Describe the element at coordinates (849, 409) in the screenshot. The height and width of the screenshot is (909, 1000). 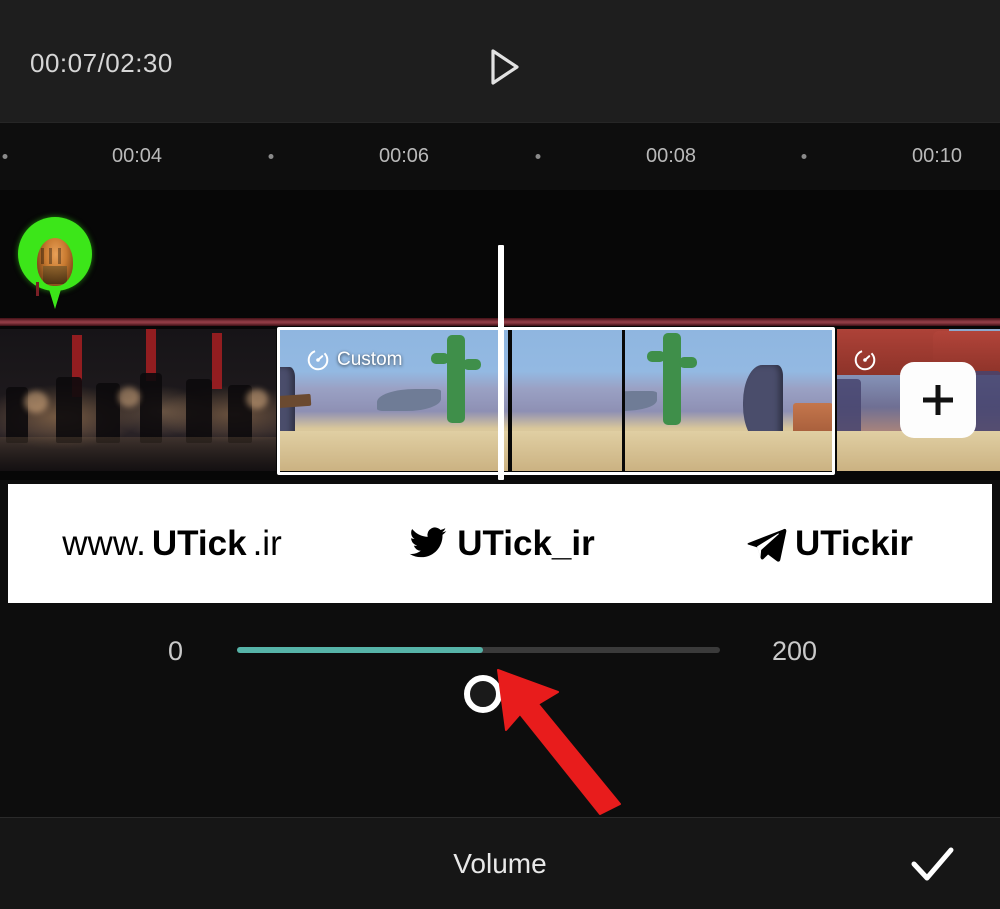
I see `pillar-shape` at that location.